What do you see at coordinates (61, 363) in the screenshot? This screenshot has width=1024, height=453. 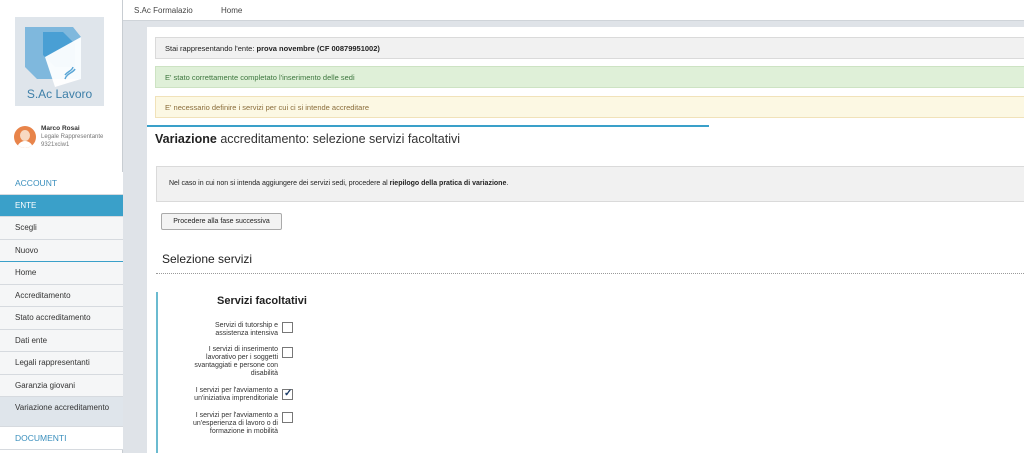 I see `sidebar-item-legali-rappresentanti: Legali rappresentanti` at bounding box center [61, 363].